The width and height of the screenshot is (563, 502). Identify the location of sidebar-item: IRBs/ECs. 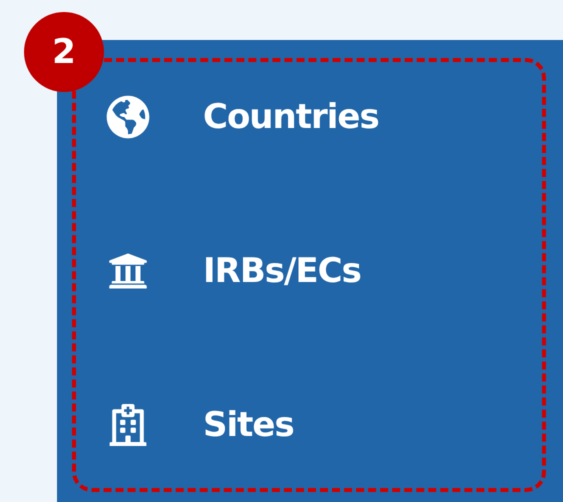
(282, 271).